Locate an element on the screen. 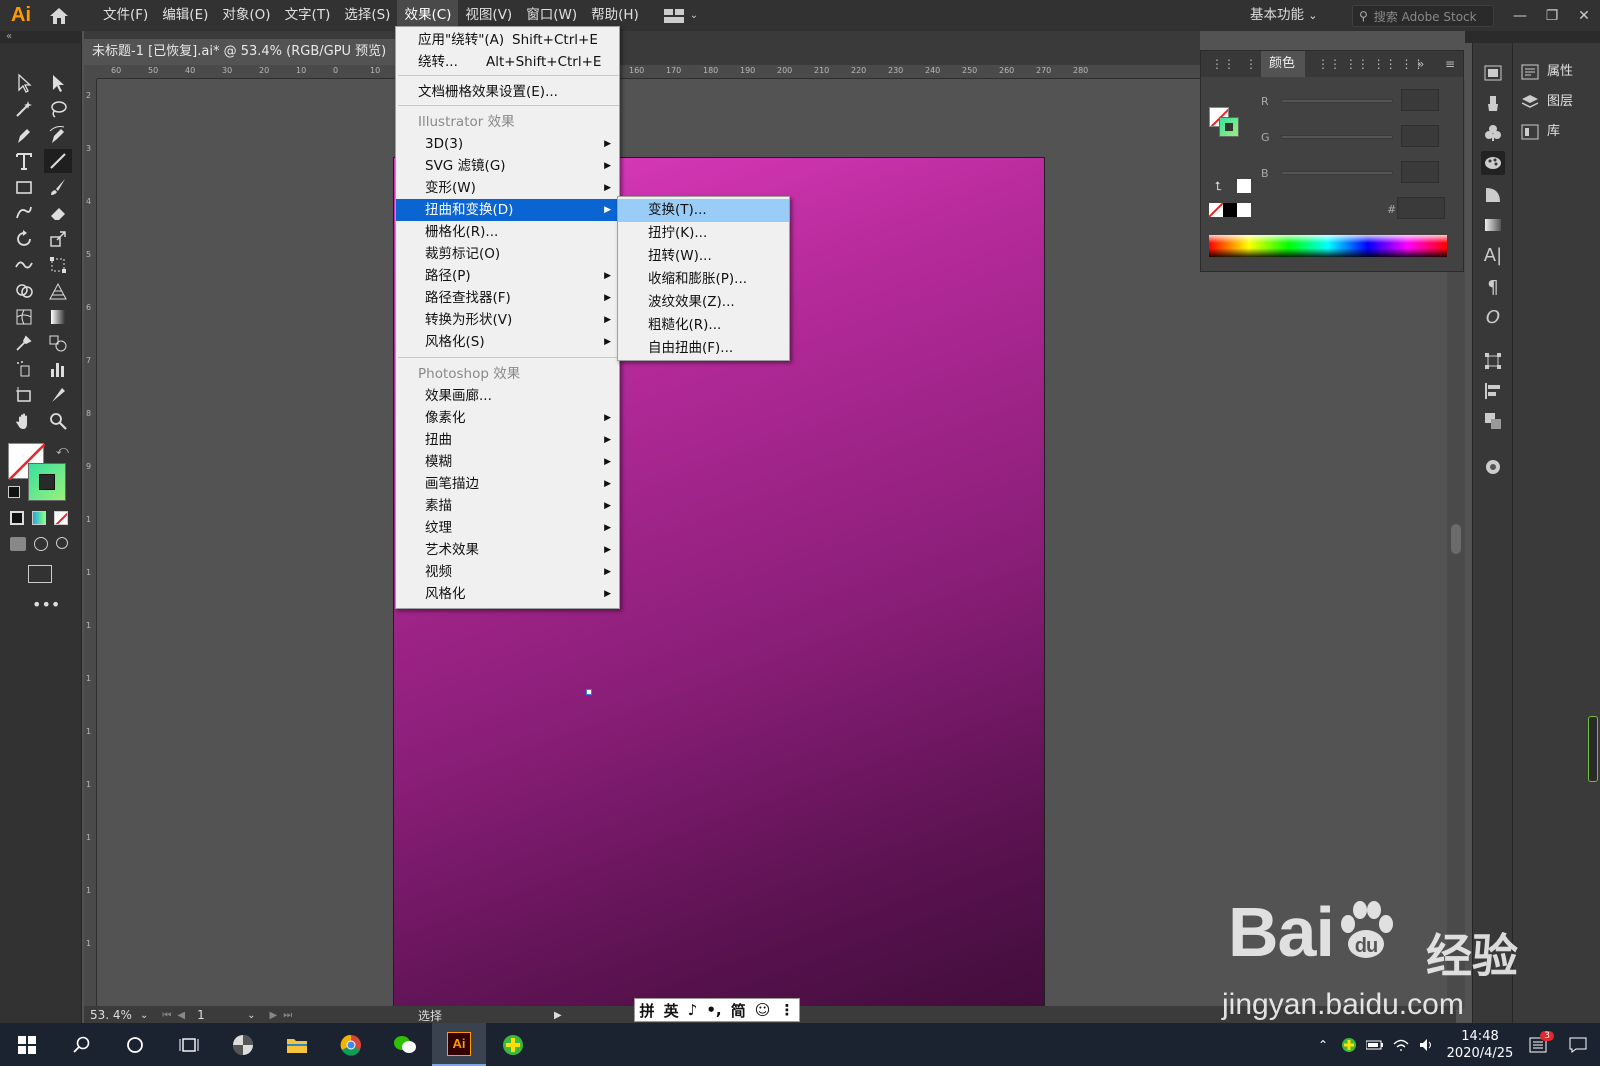  channel-b-input is located at coordinates (1420, 172).